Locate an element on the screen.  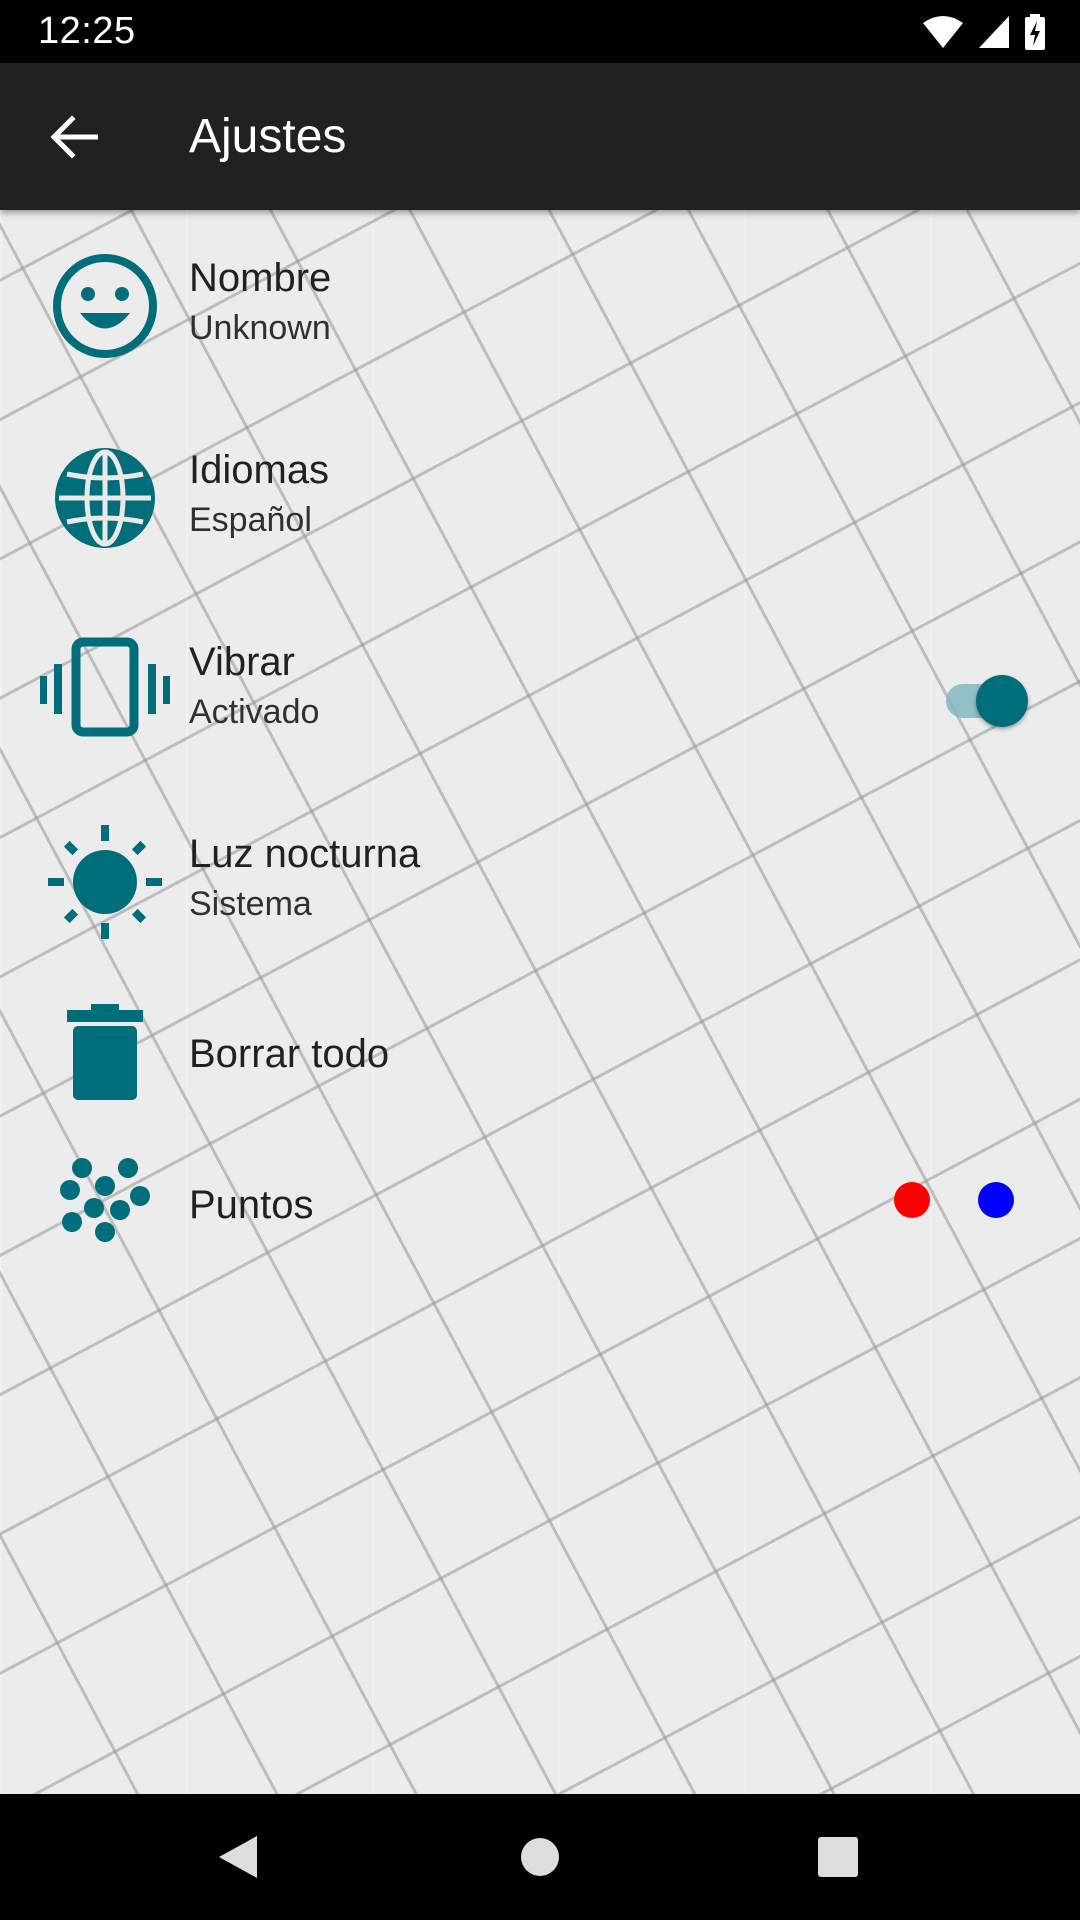
vibrate-icon is located at coordinates (105, 690).